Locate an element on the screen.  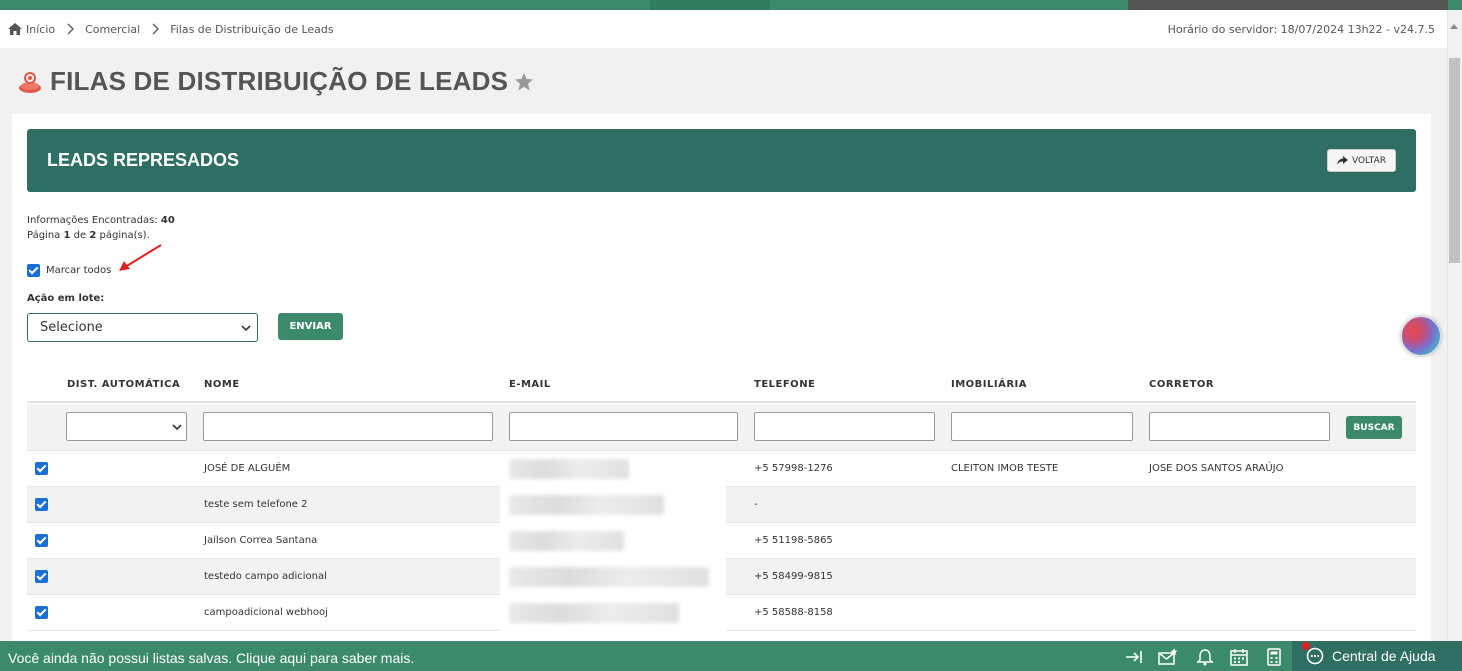
star-icon is located at coordinates (524, 82).